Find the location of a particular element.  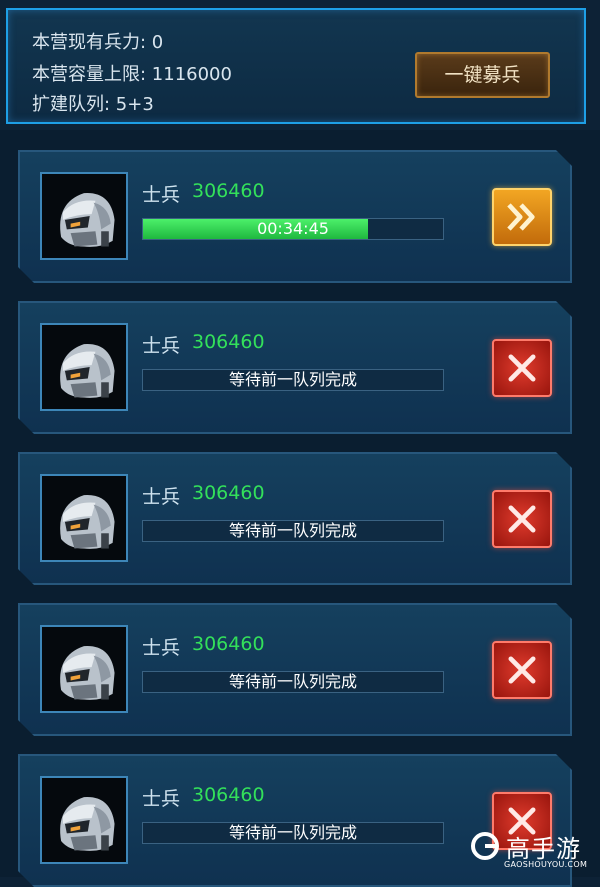

watermark-logo: 高手游 GAOSHOUYOU.COM is located at coordinates (530, 851).